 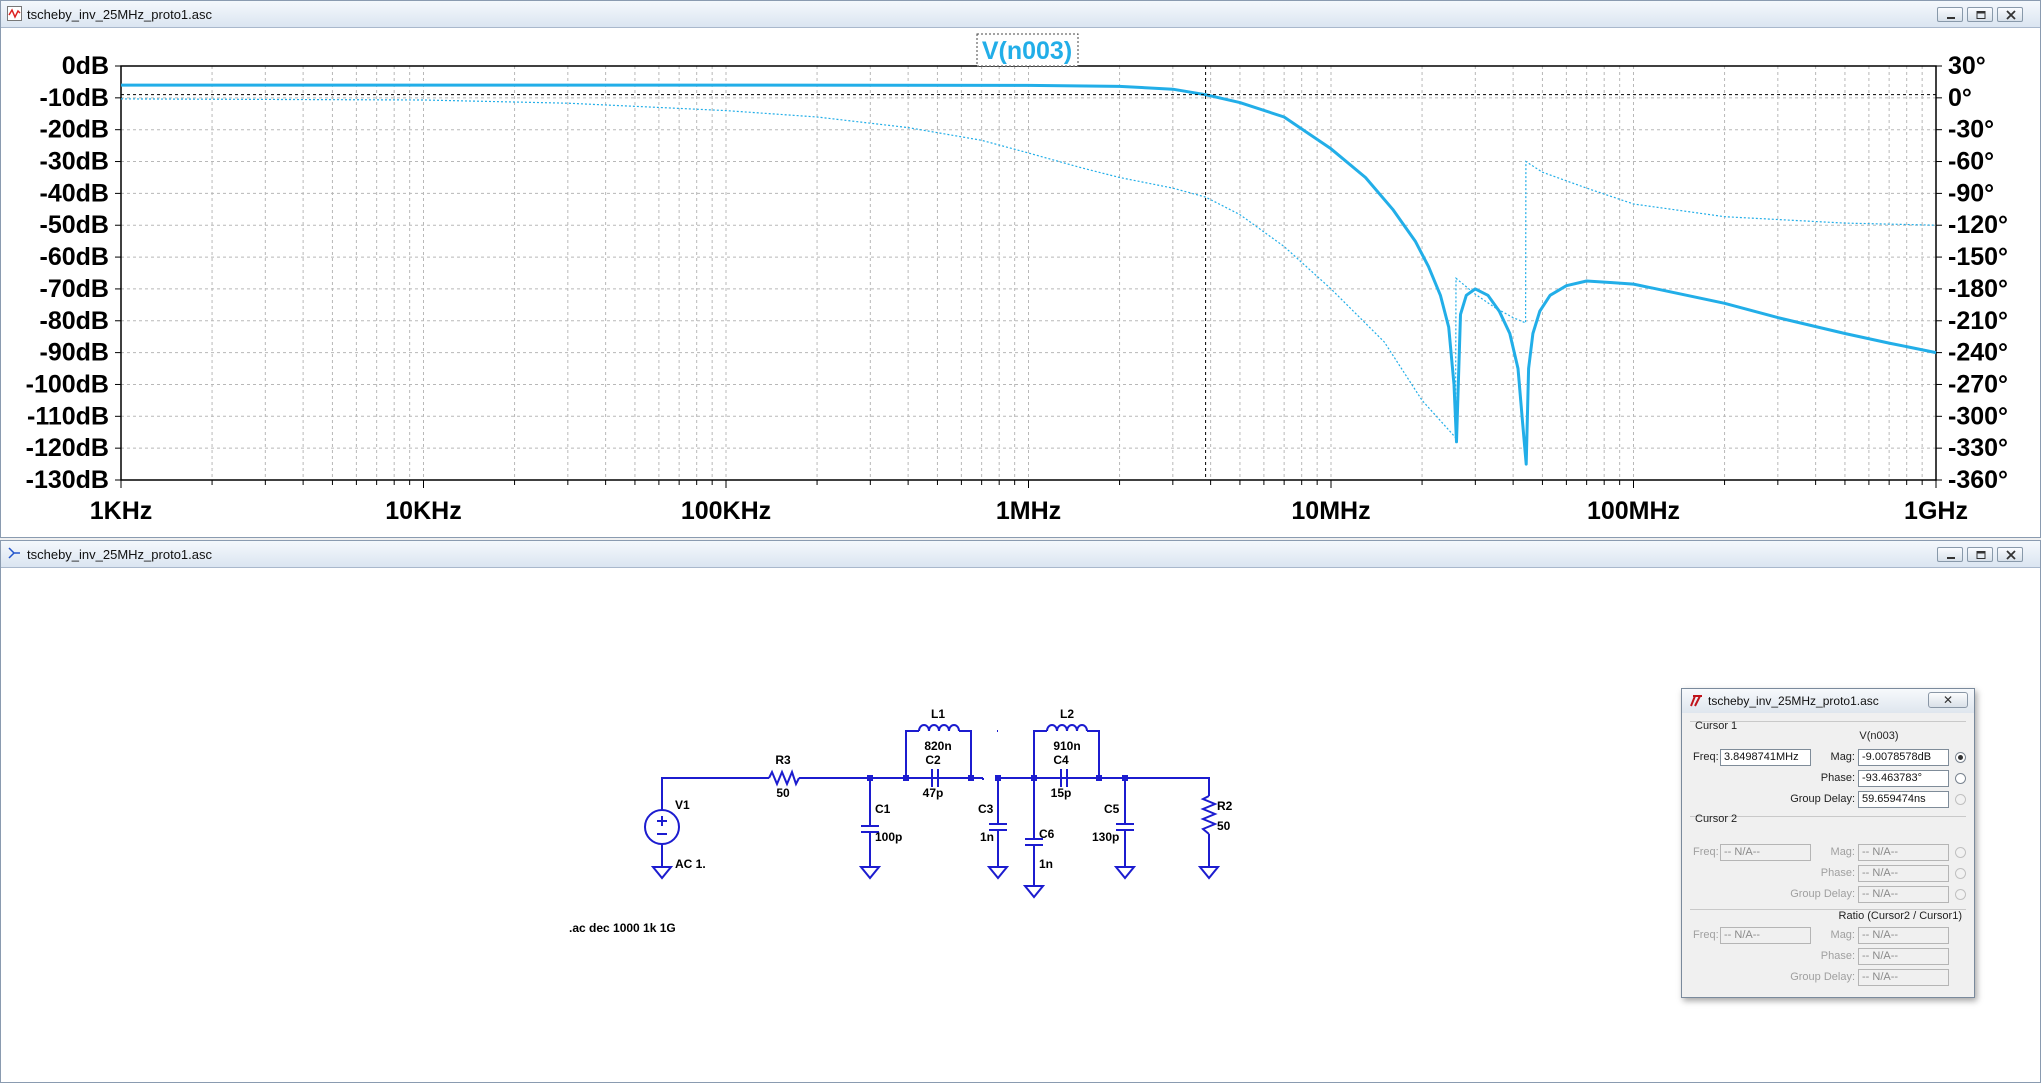 I want to click on c6-name: C6, so click(x=1047, y=834).